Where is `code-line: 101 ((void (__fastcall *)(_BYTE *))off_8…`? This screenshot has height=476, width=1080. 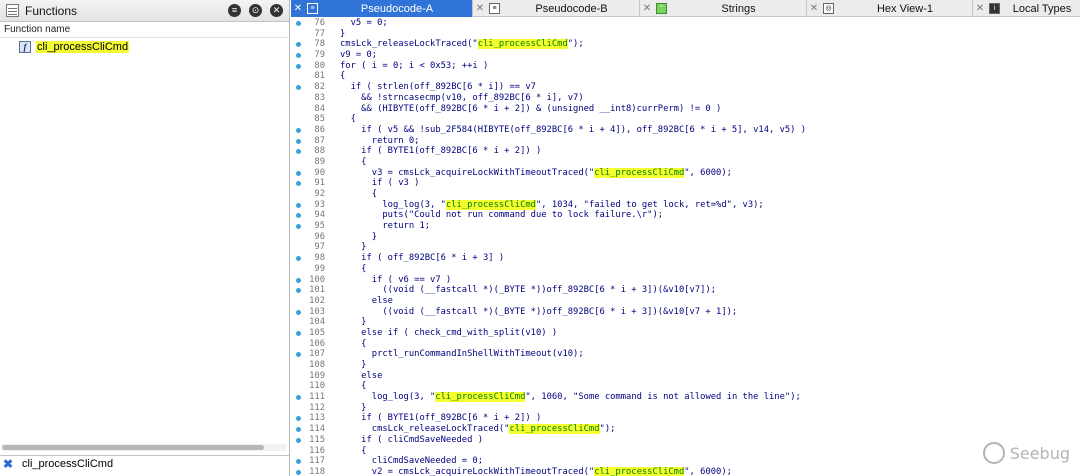 code-line: 101 ((void (__fastcall *)(_BYTE *))off_8… is located at coordinates (685, 290).